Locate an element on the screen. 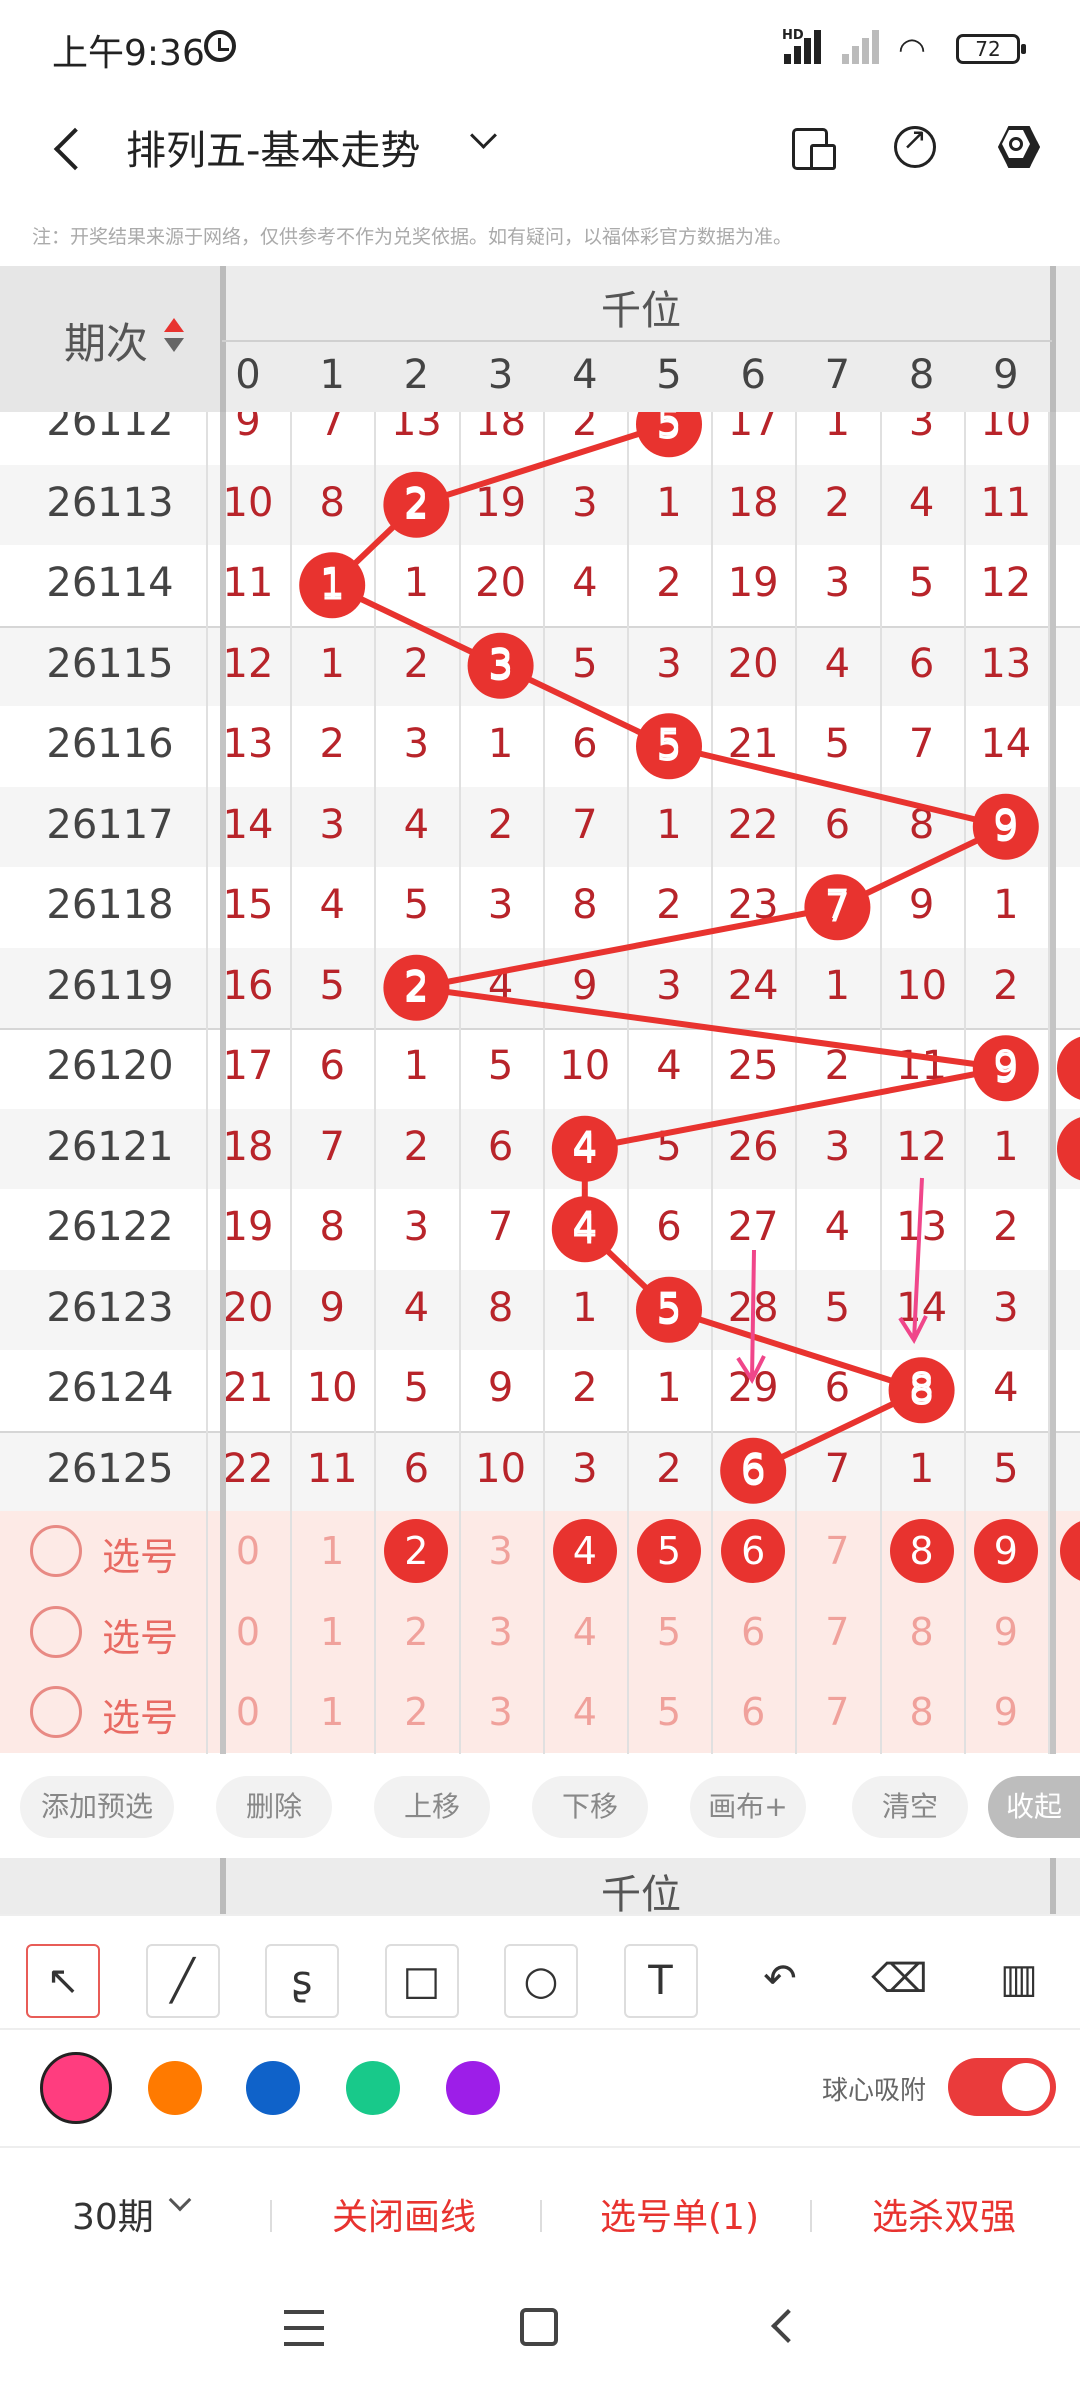 The height and width of the screenshot is (2400, 1080). menu-icon is located at coordinates (304, 2328).